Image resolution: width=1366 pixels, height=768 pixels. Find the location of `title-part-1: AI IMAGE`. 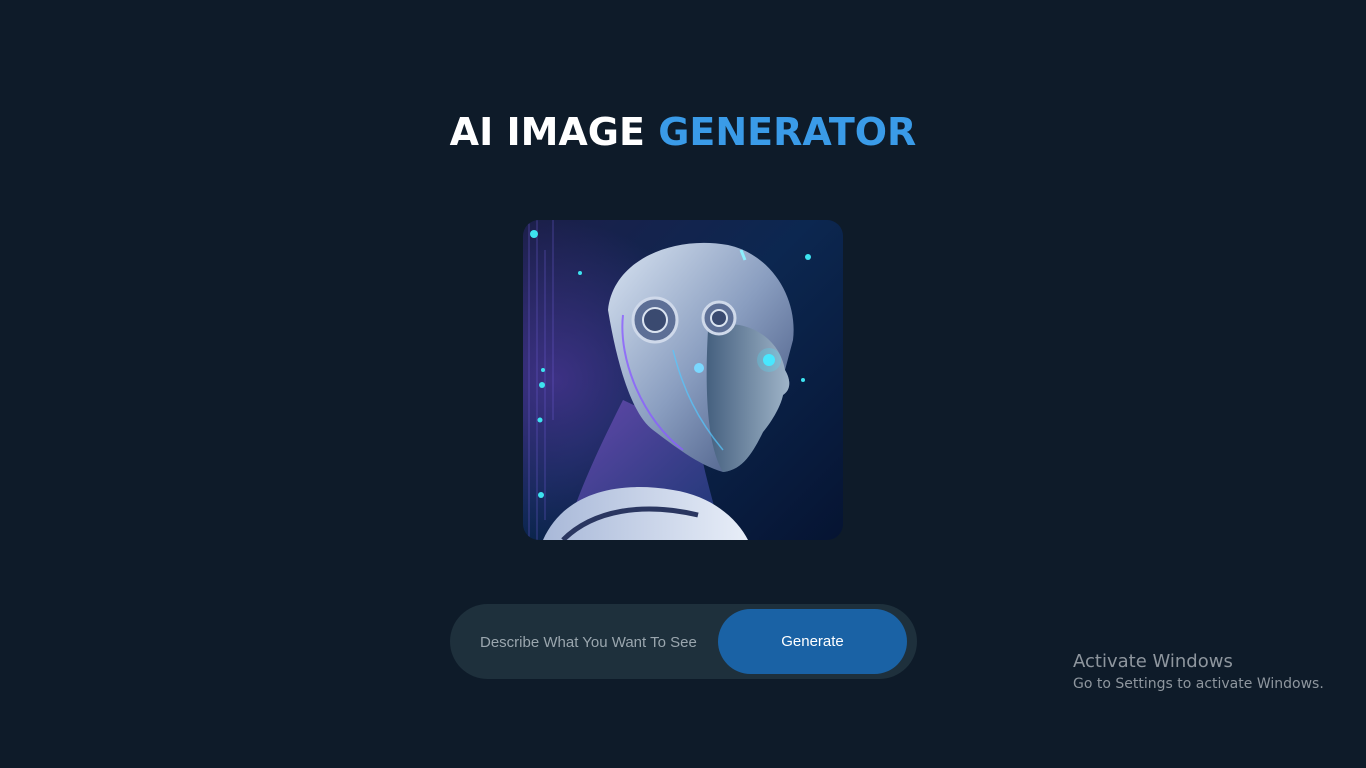

title-part-1: AI IMAGE is located at coordinates (547, 132).